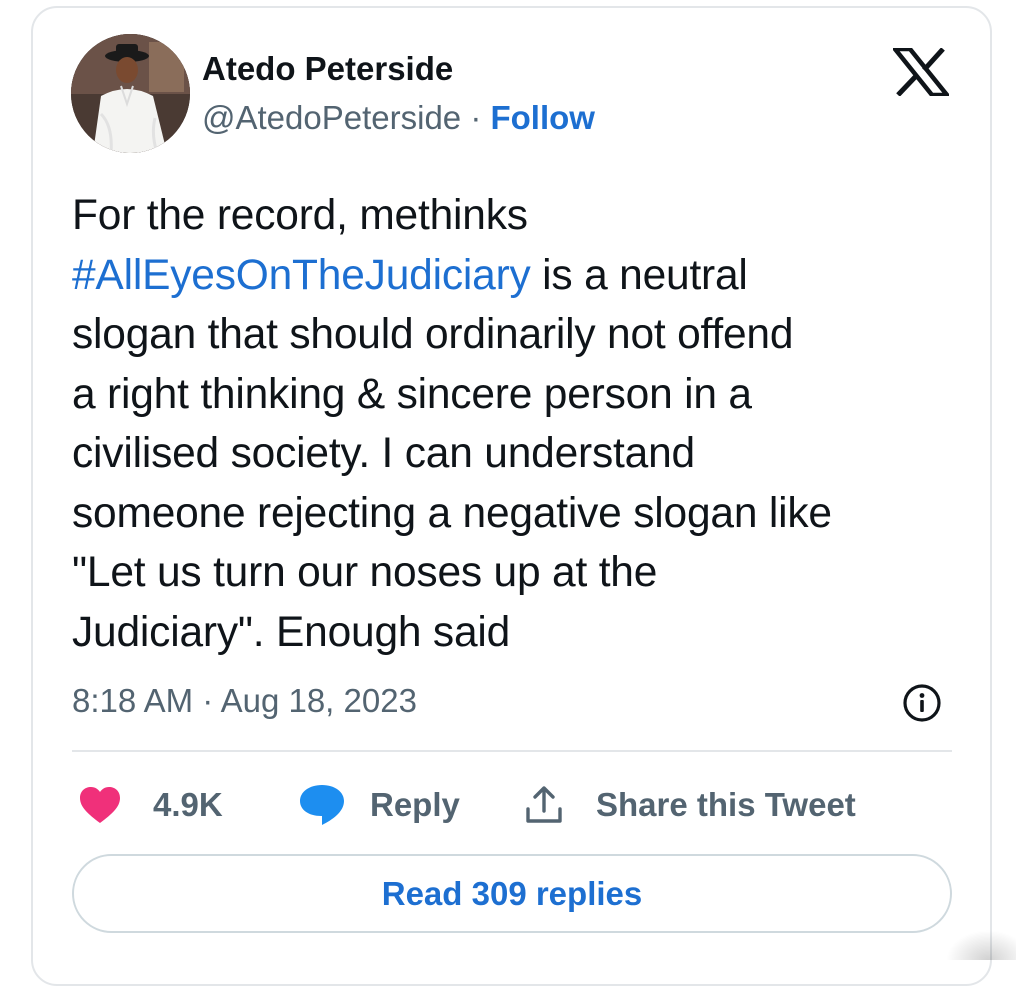 Image resolution: width=1024 pixels, height=986 pixels. What do you see at coordinates (322, 805) in the screenshot?
I see `reply-bubble-icon` at bounding box center [322, 805].